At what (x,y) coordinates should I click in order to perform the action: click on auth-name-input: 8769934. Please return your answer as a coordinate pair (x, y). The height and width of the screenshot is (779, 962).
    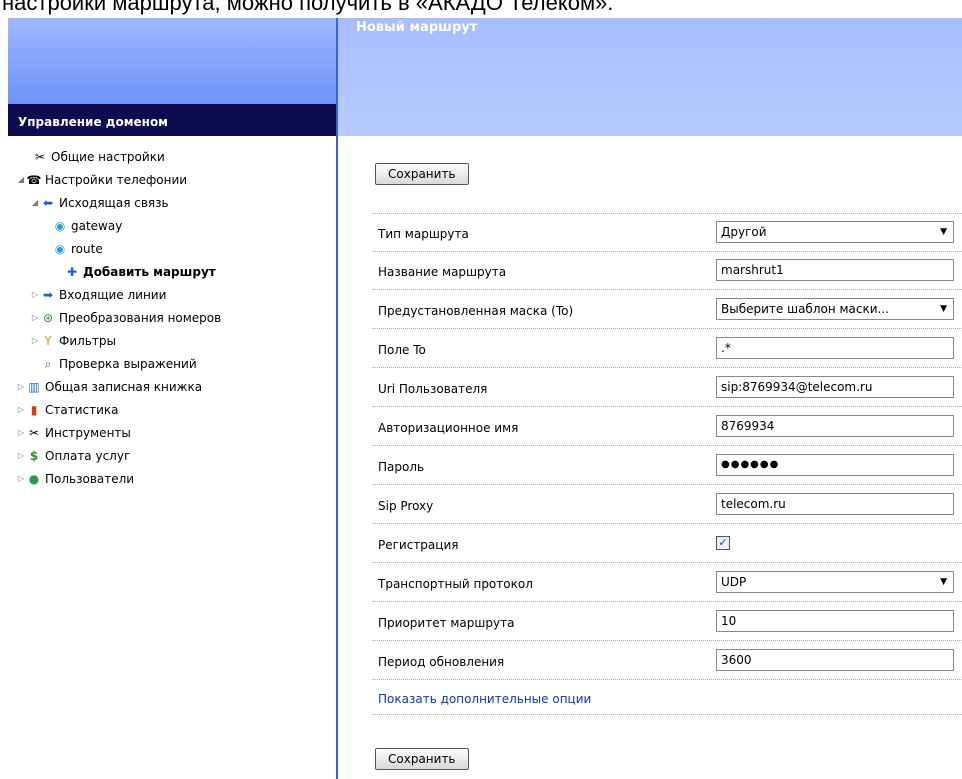
    Looking at the image, I should click on (835, 426).